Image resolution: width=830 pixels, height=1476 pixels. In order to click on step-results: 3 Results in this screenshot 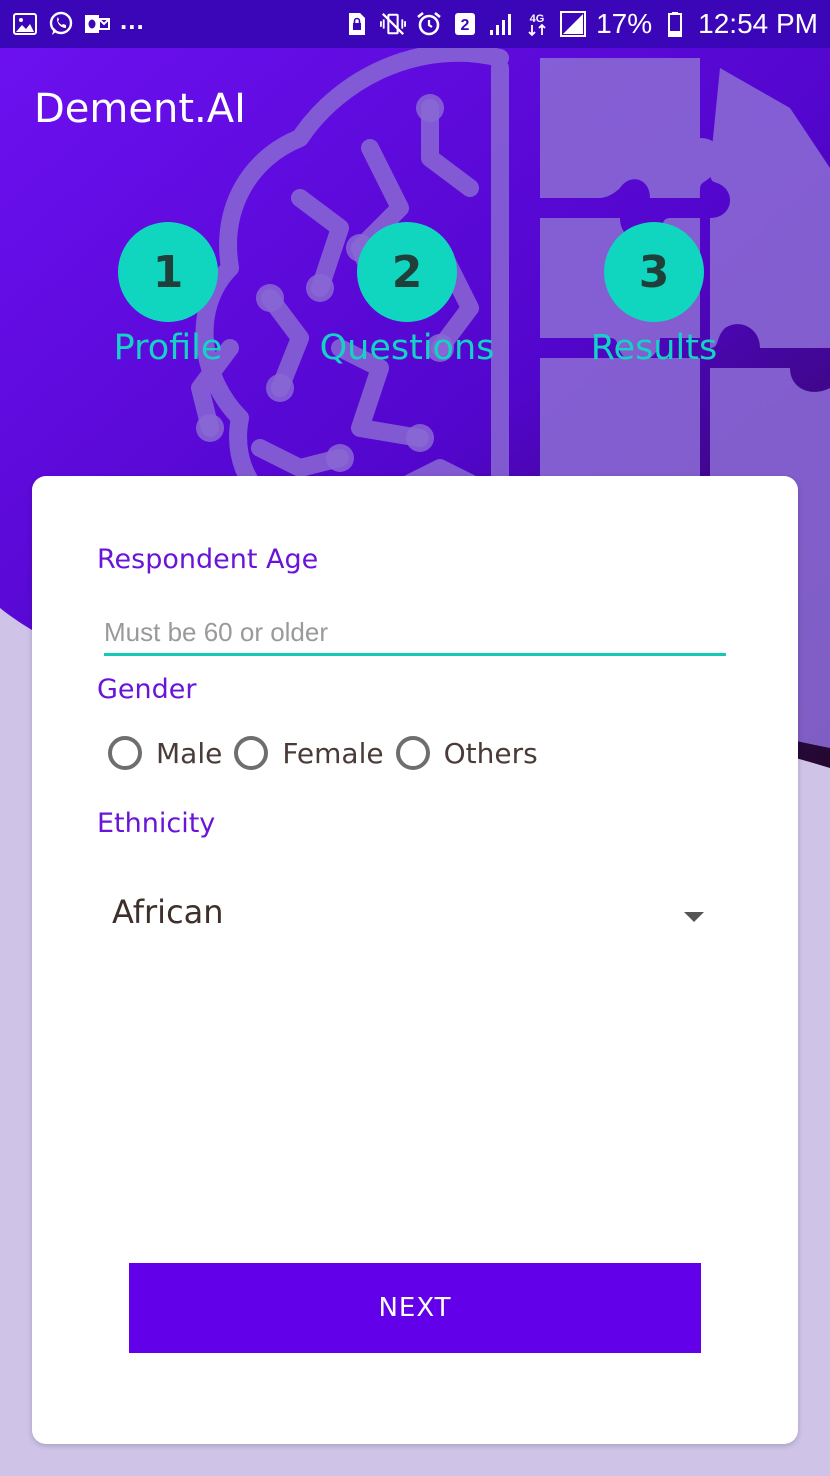, I will do `click(654, 295)`.